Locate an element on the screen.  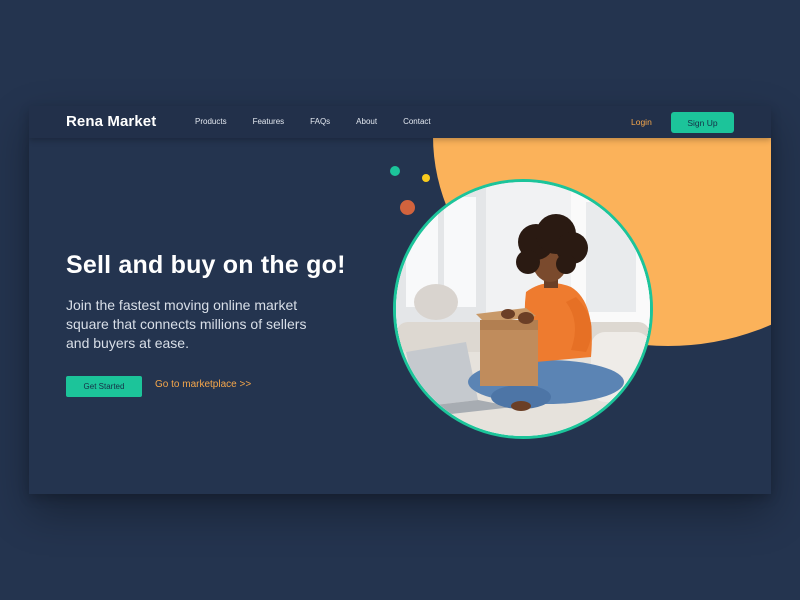
nav-link-features: Features is located at coordinates (269, 121).